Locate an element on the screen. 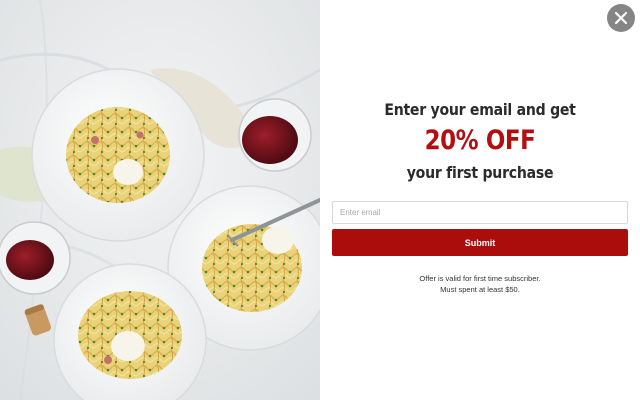  email-field is located at coordinates (480, 212).